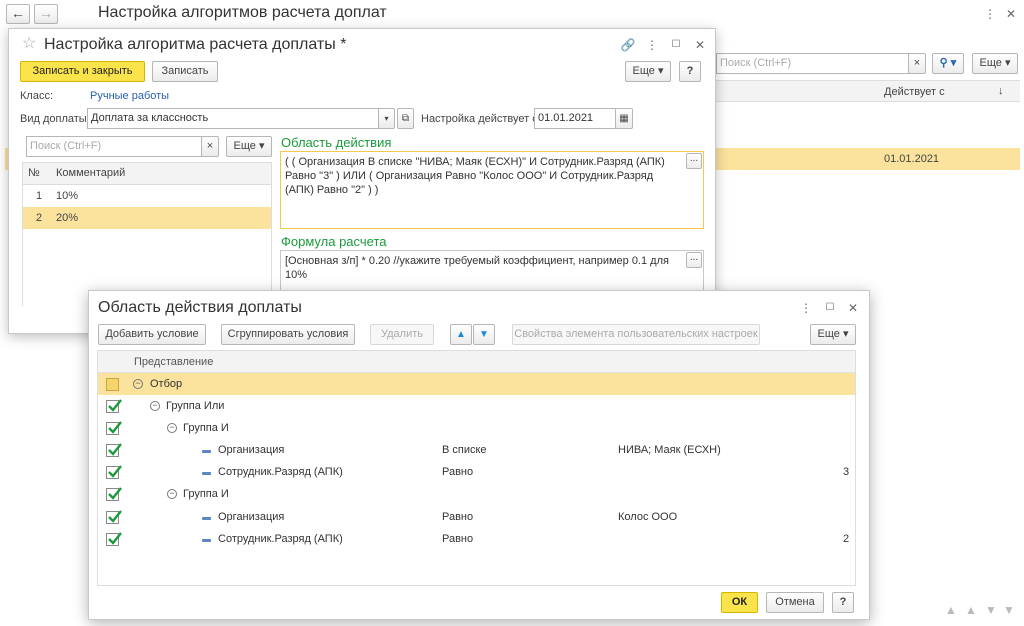 The image size is (1024, 626). I want to click on main-col-effective-header: Действует с, so click(914, 92).